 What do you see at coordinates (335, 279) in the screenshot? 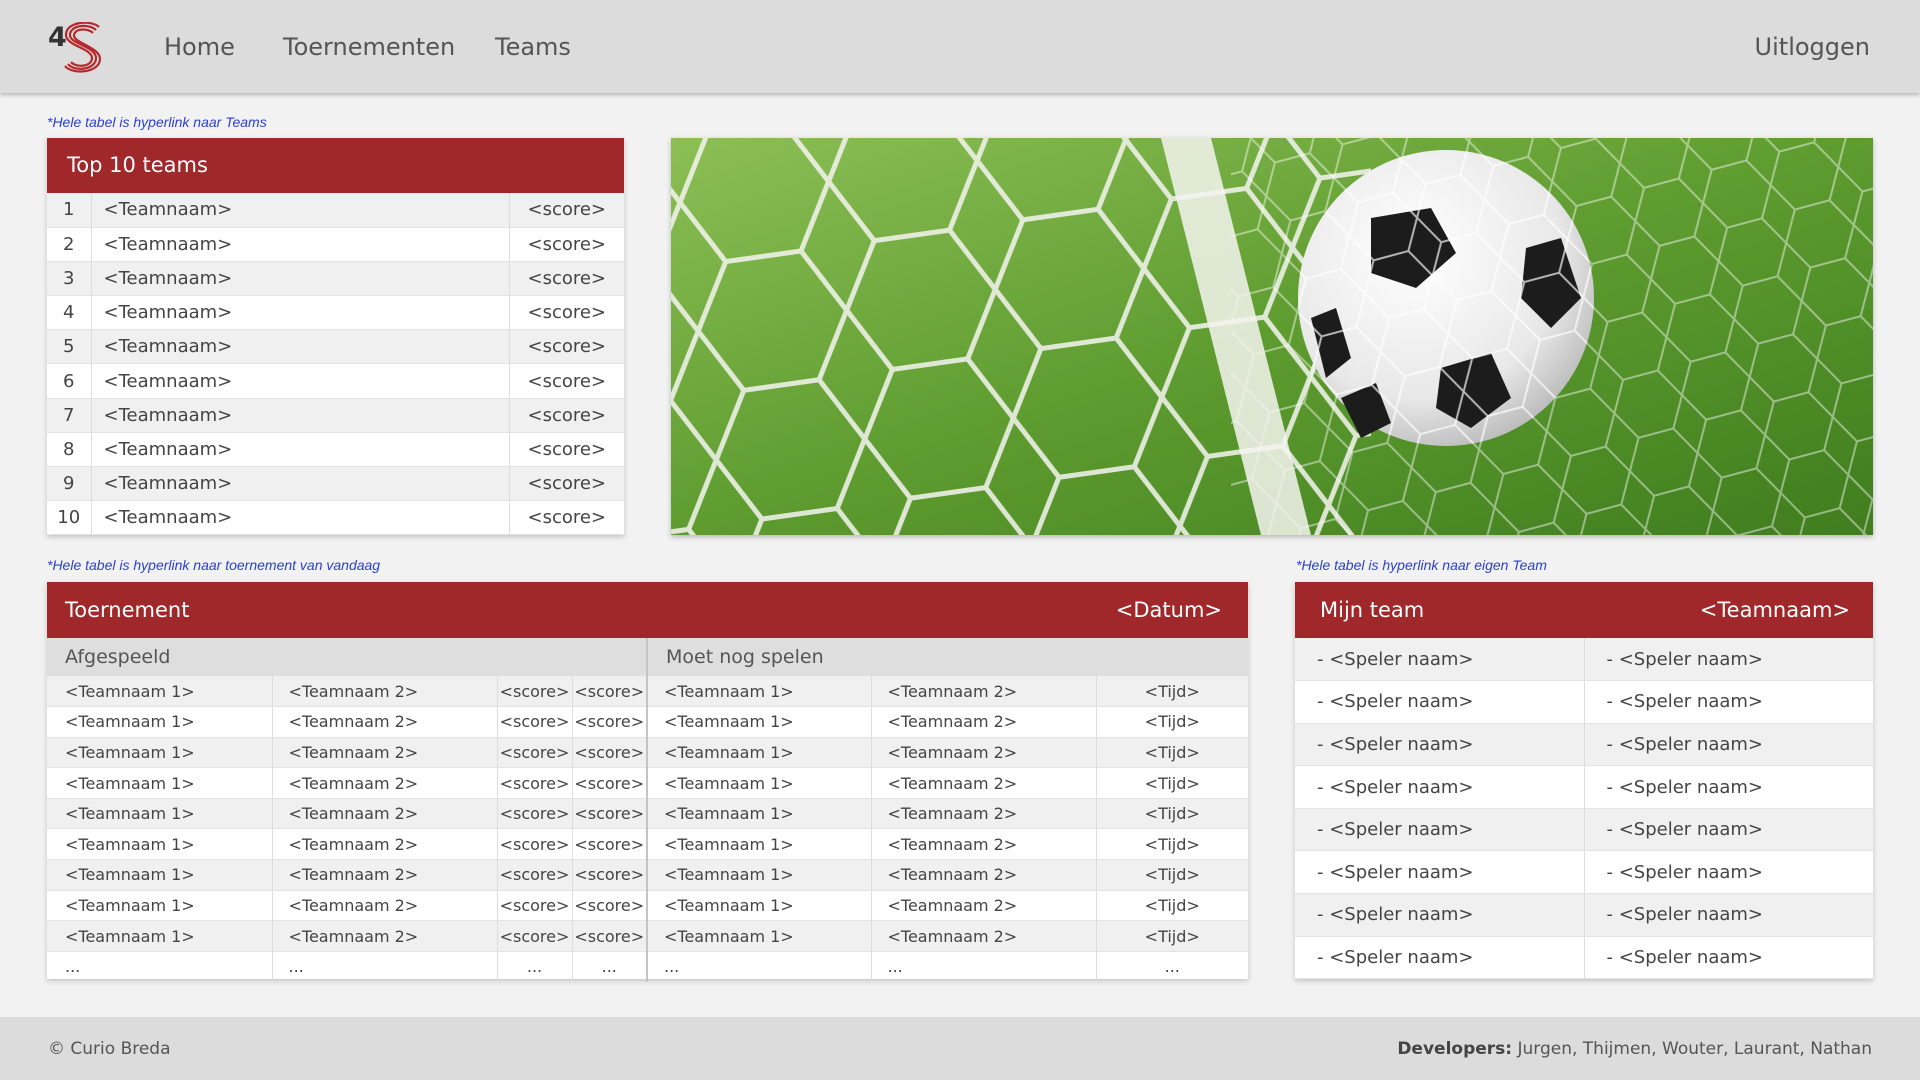
I see `top10-row: 3 <Teamnaam> <score>` at bounding box center [335, 279].